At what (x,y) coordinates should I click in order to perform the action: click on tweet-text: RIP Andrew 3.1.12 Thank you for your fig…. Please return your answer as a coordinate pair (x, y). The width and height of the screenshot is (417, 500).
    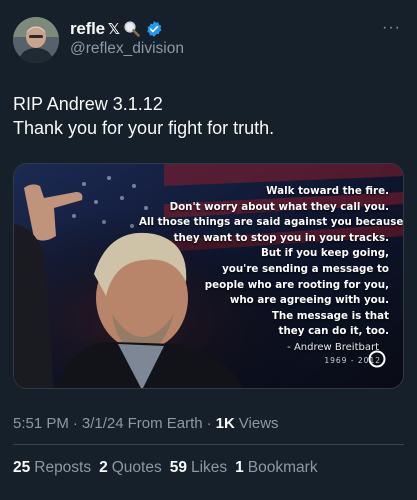
    Looking at the image, I should click on (208, 116).